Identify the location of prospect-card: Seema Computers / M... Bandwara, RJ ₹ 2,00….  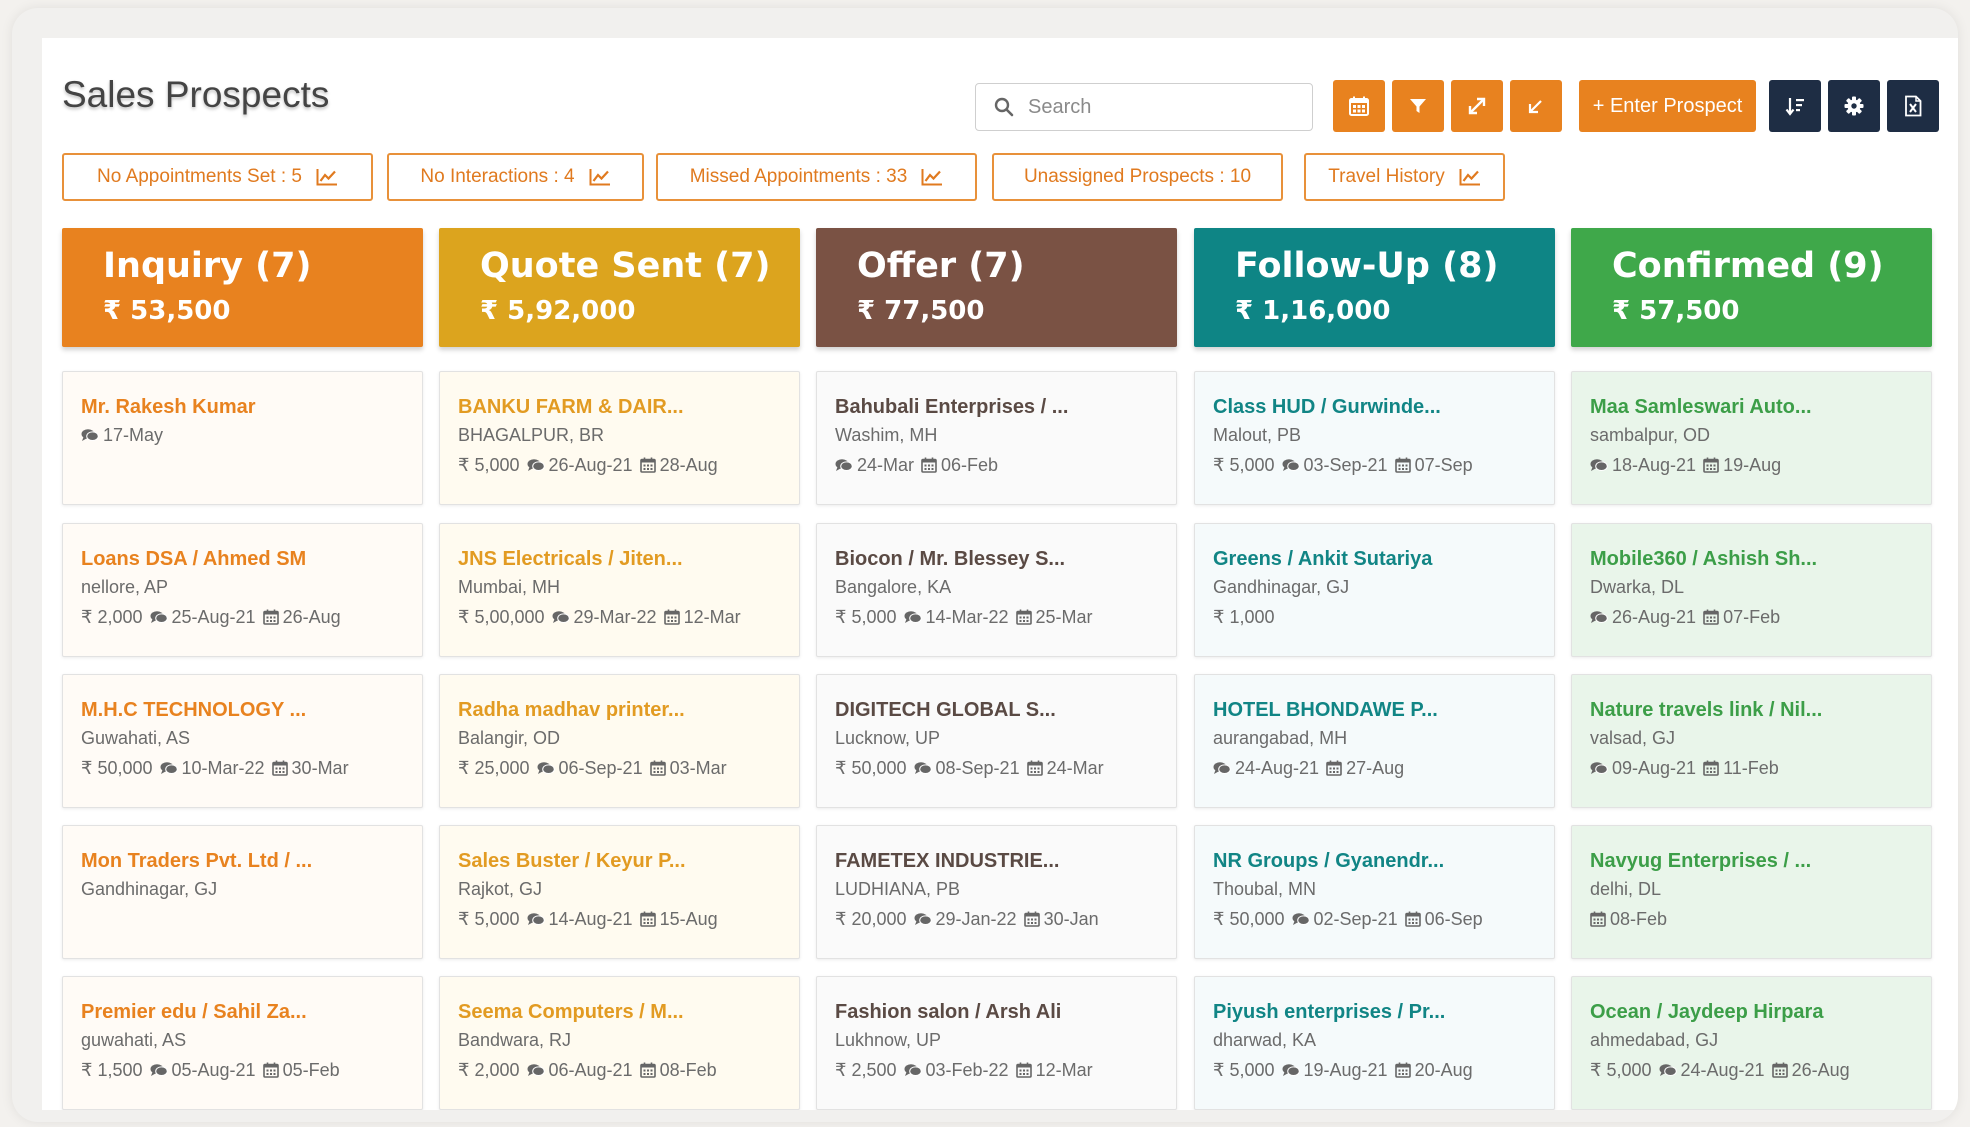
(619, 1043).